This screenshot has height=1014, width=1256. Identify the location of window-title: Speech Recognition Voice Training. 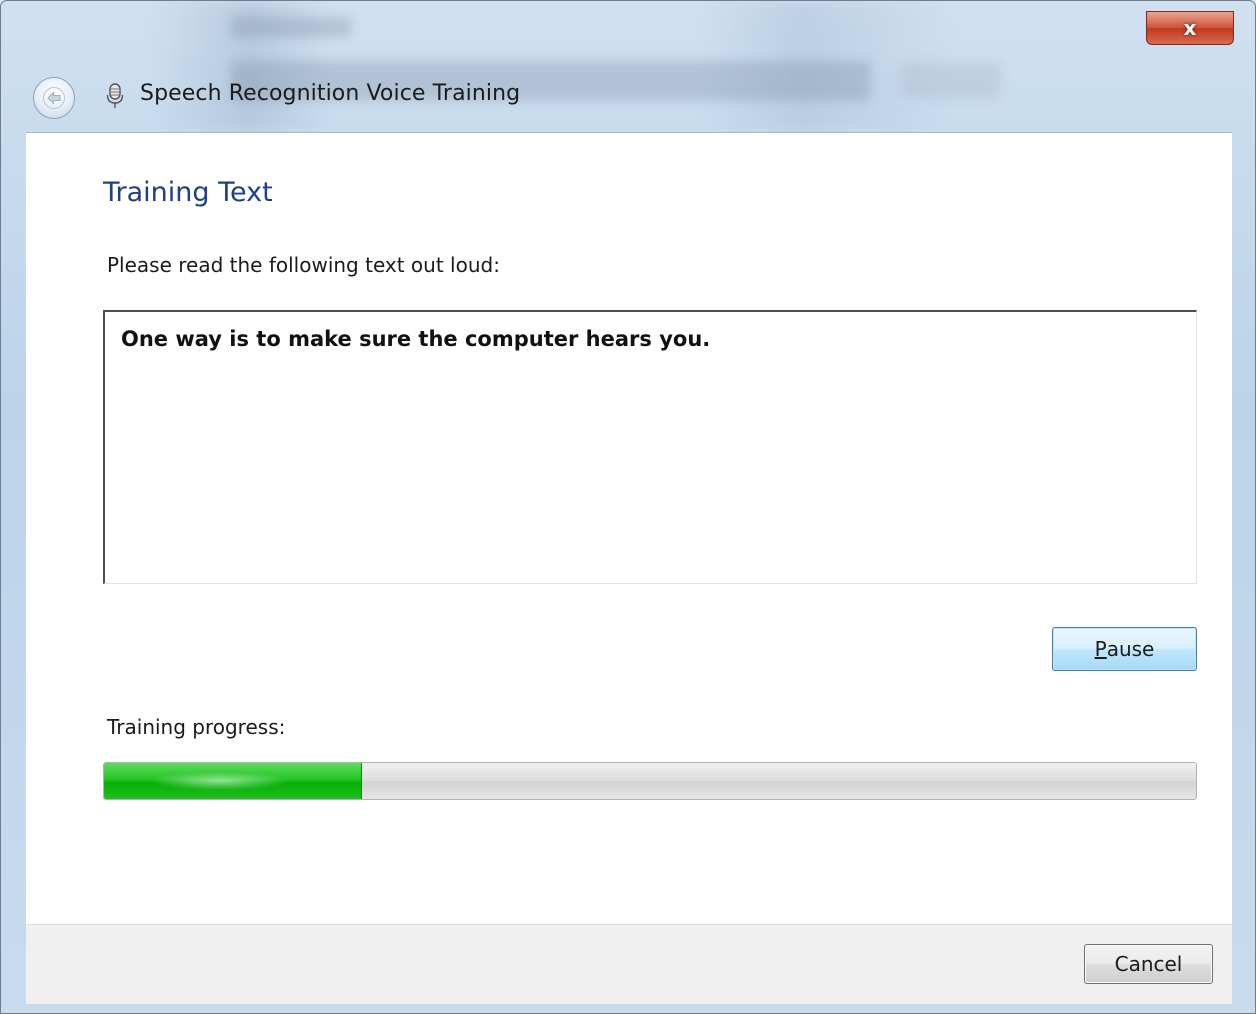
(330, 93).